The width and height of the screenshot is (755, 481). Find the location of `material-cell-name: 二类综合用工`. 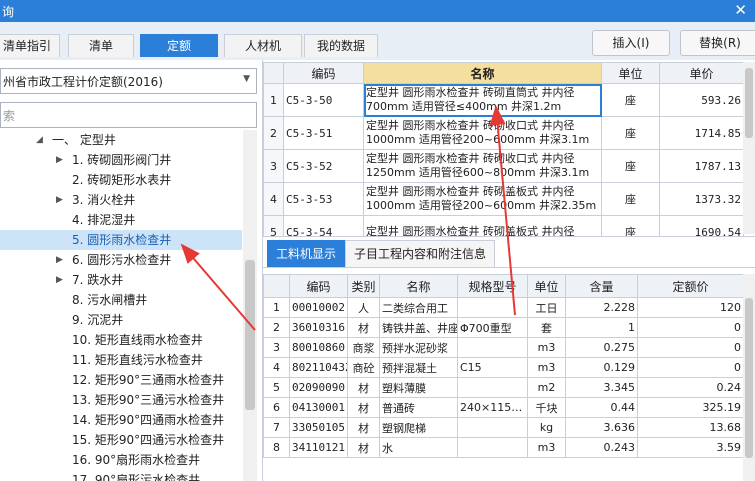

material-cell-name: 二类综合用工 is located at coordinates (418, 307).